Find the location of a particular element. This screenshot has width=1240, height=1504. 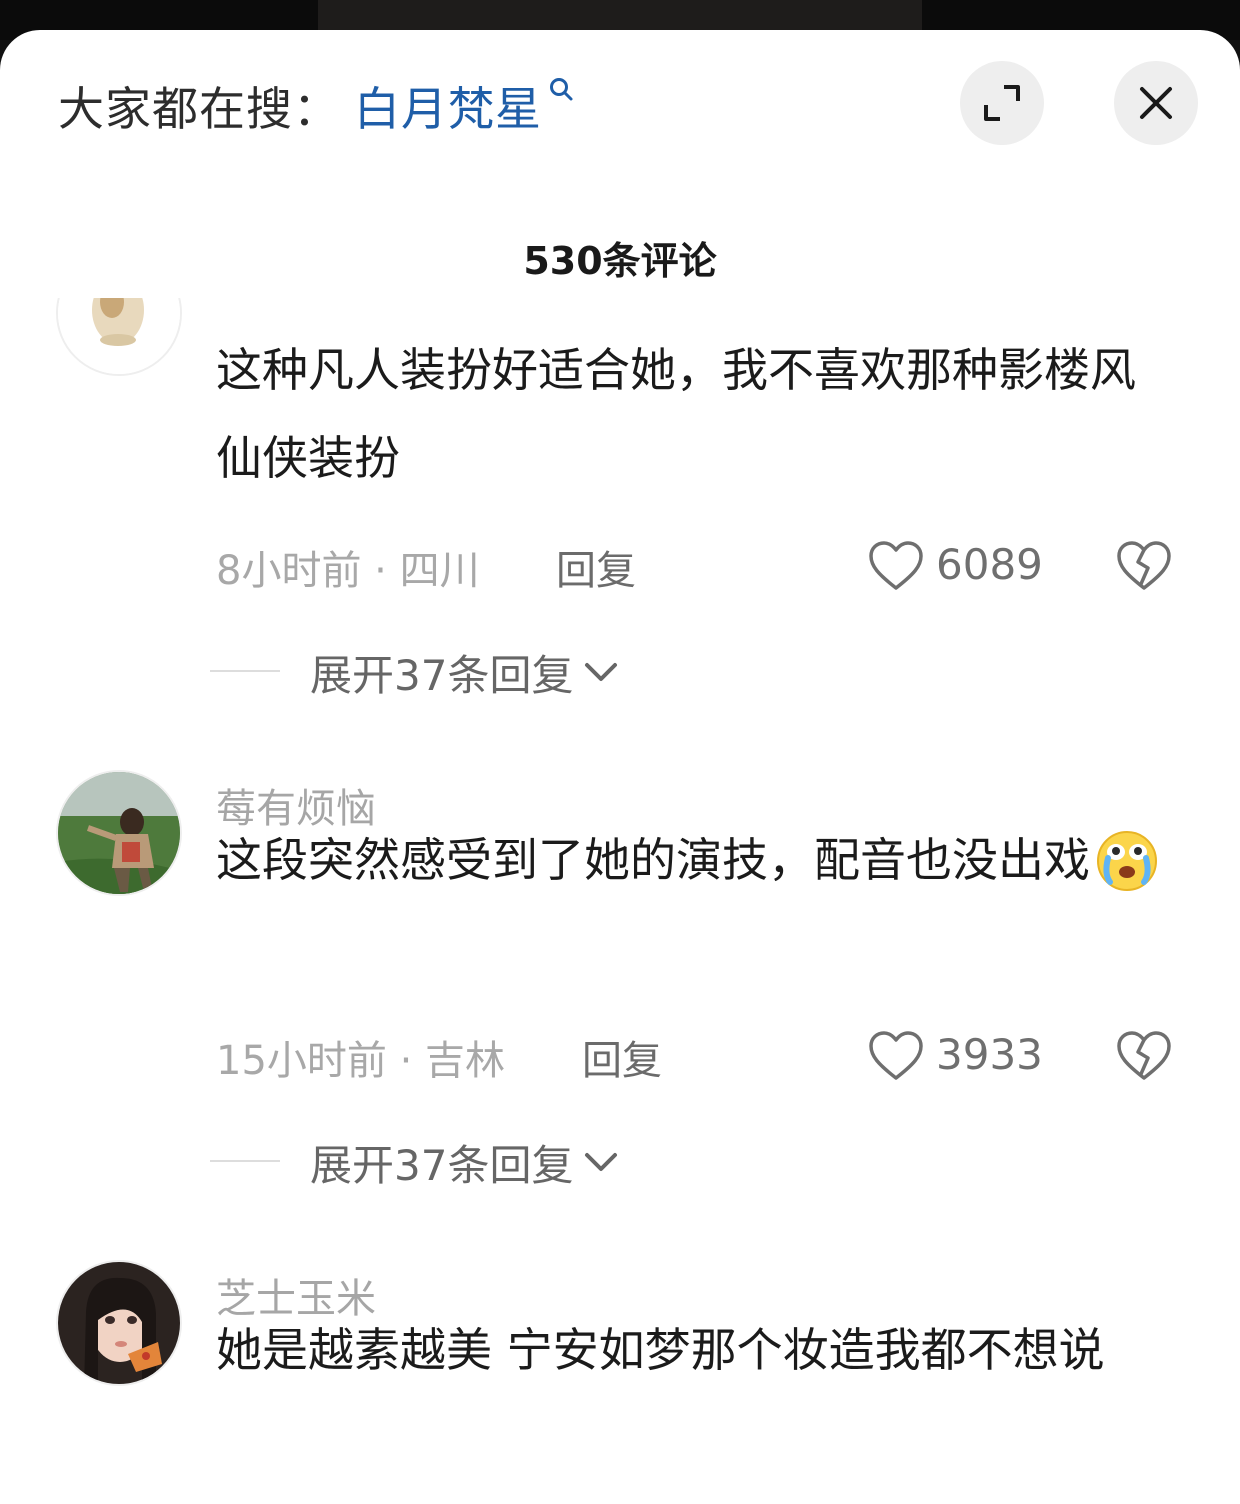

expand-button is located at coordinates (1002, 103).